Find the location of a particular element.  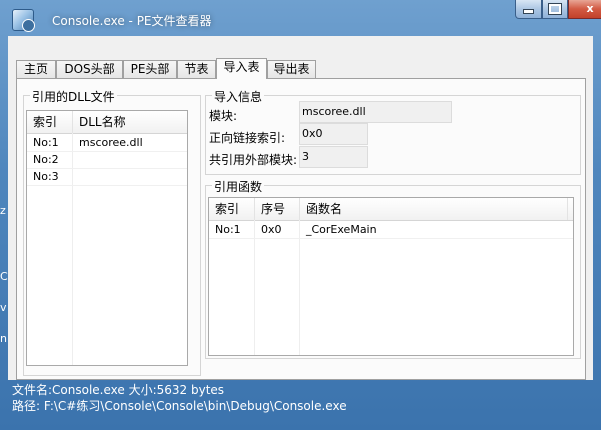

background-fragment: C is located at coordinates (4, 276).